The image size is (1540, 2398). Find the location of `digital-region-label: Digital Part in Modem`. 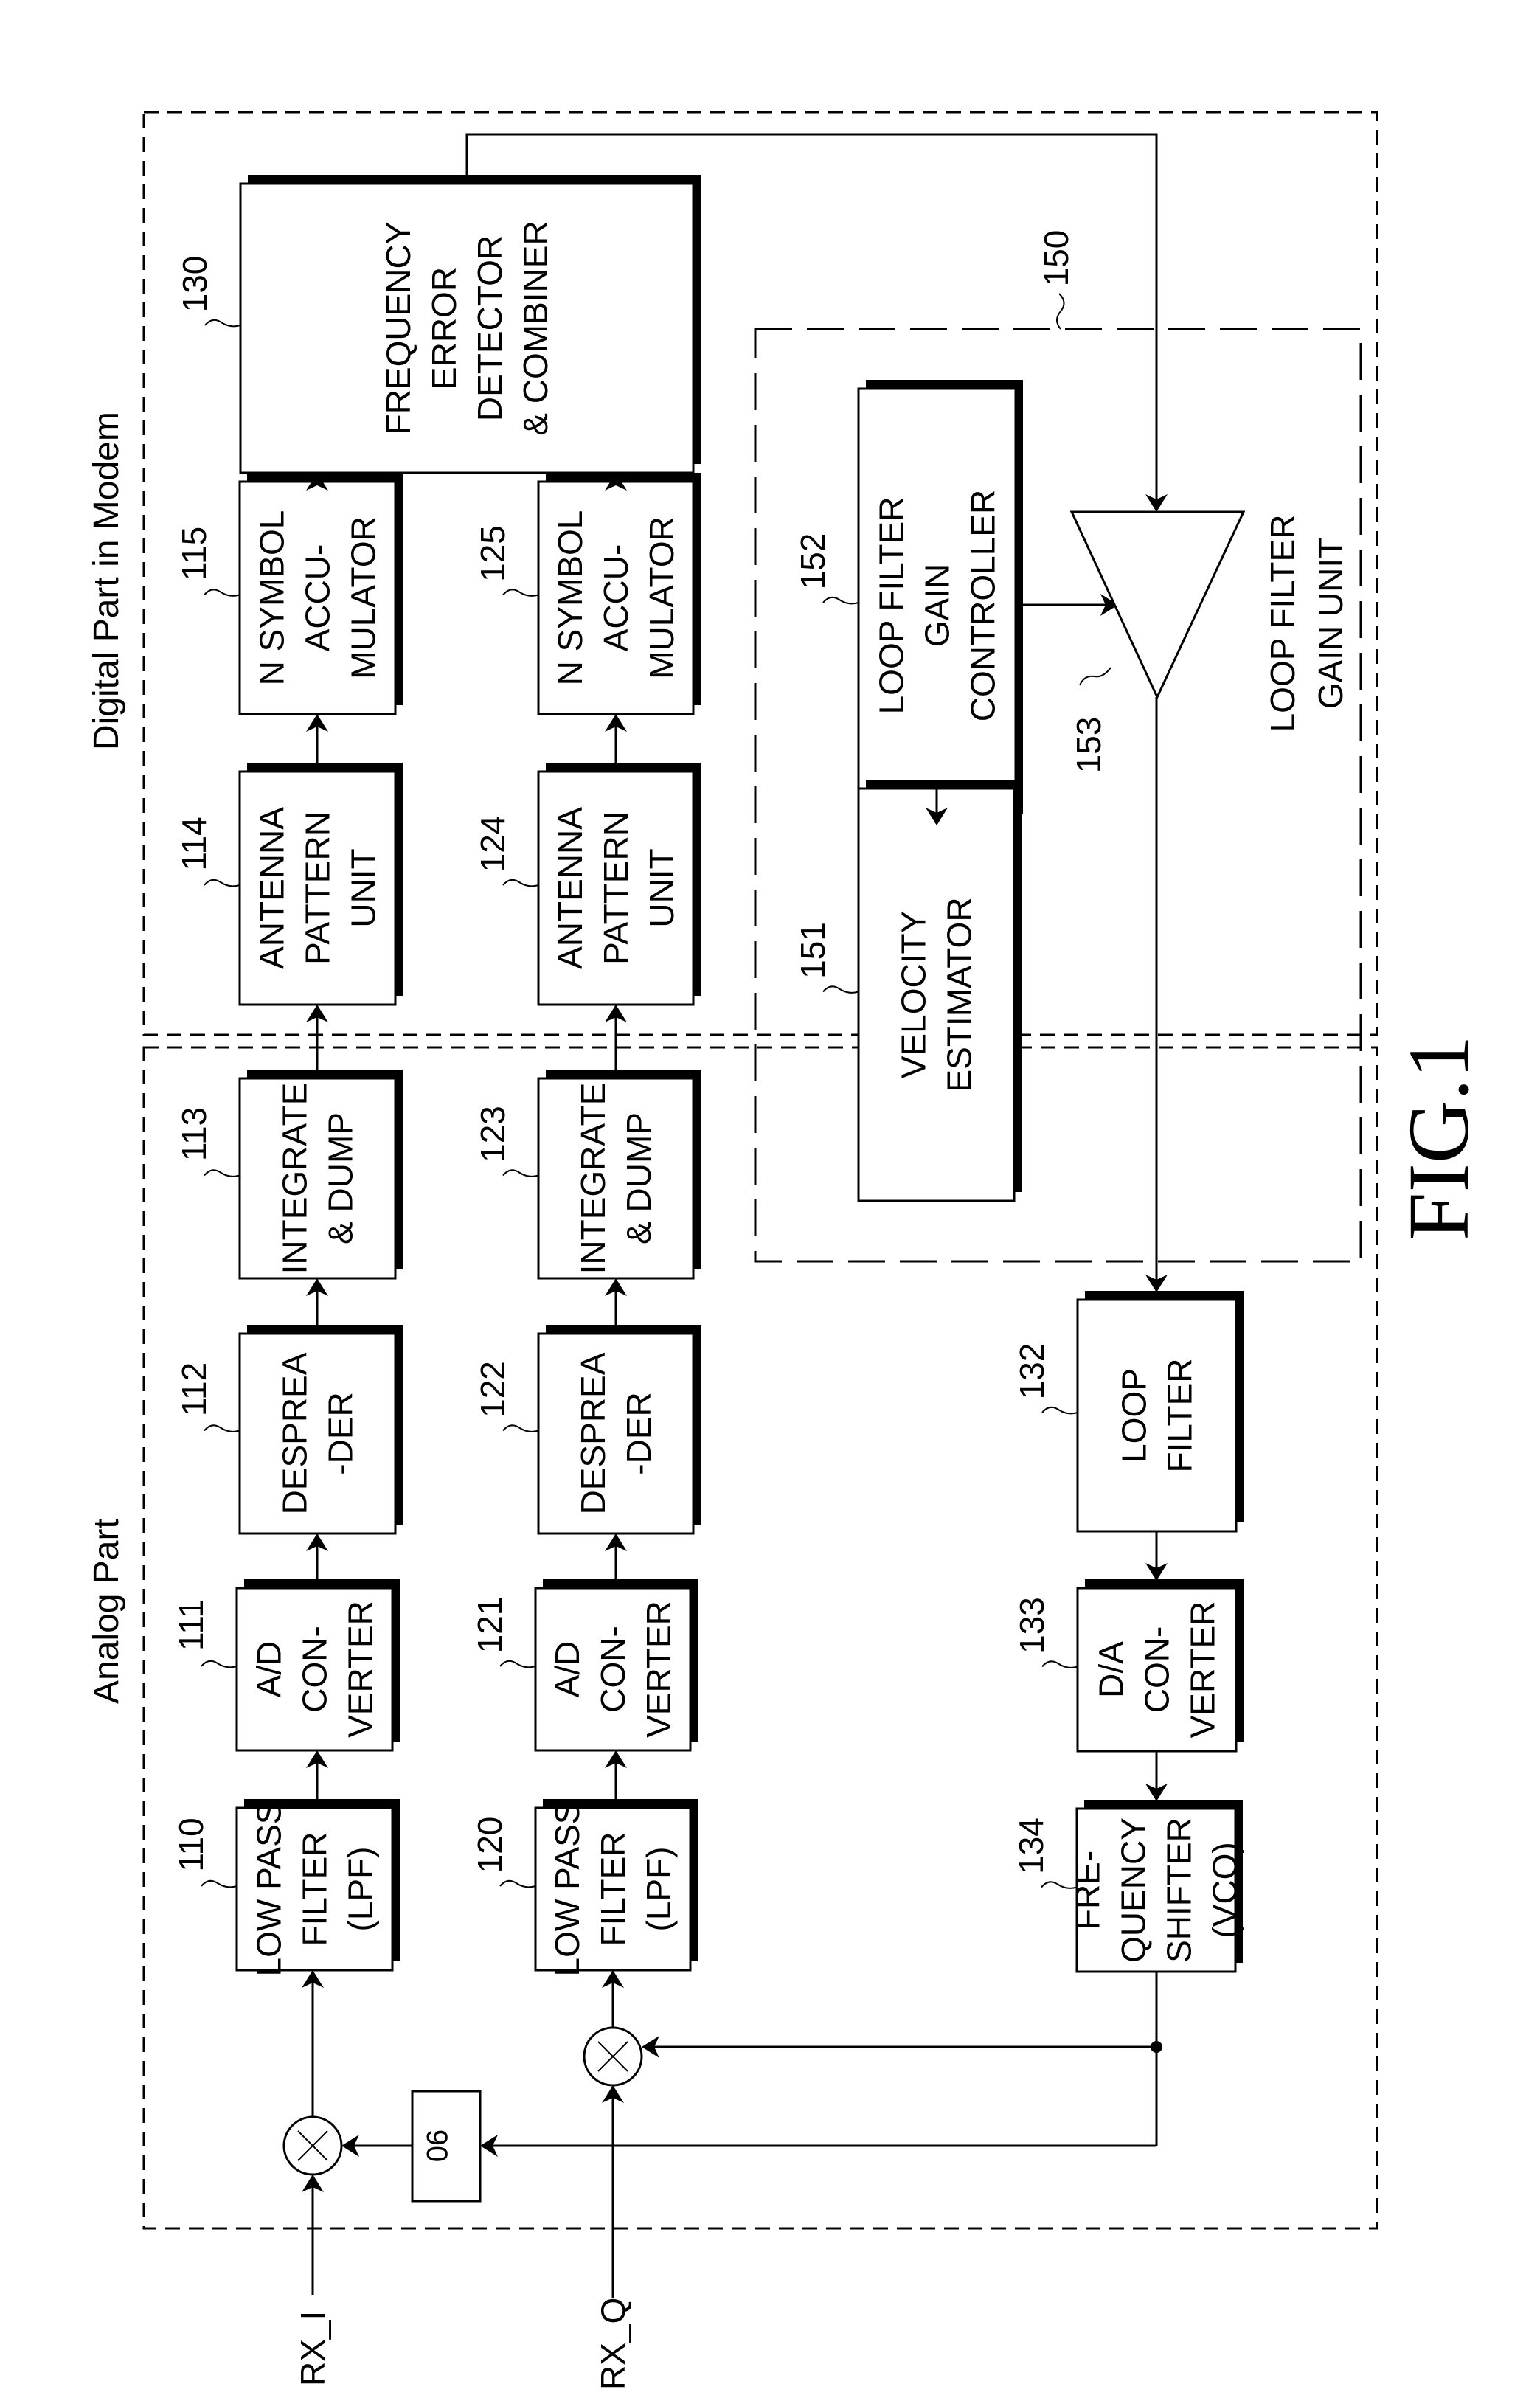

digital-region-label: Digital Part in Modem is located at coordinates (106, 581).